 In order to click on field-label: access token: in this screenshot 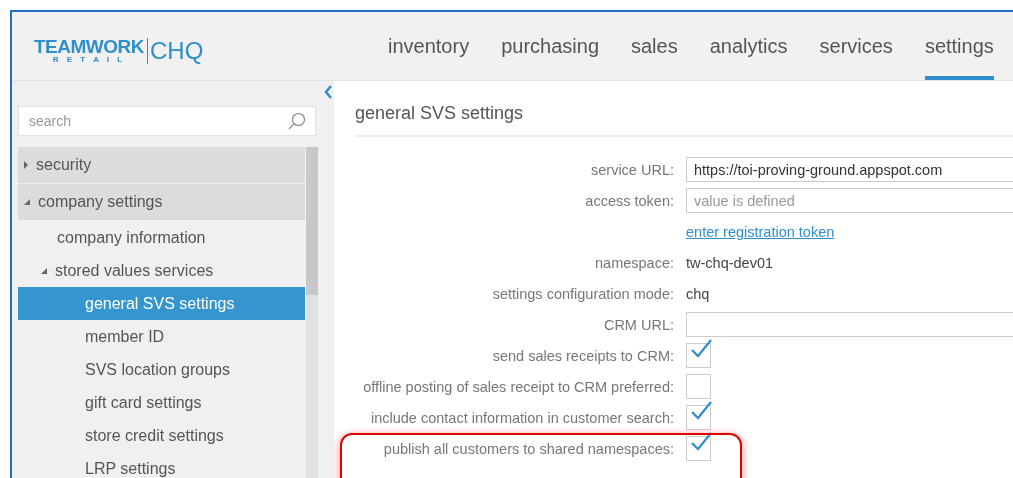, I will do `click(629, 200)`.